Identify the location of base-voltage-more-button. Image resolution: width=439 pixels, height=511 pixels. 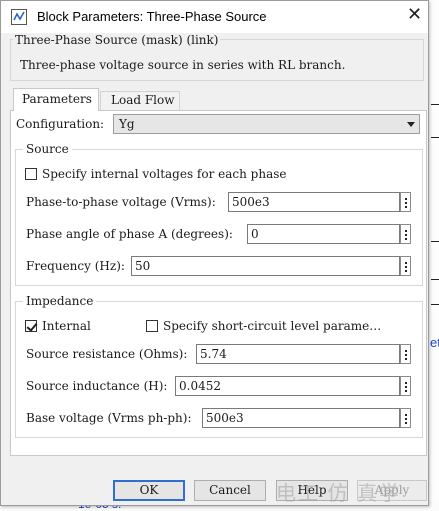
(405, 418).